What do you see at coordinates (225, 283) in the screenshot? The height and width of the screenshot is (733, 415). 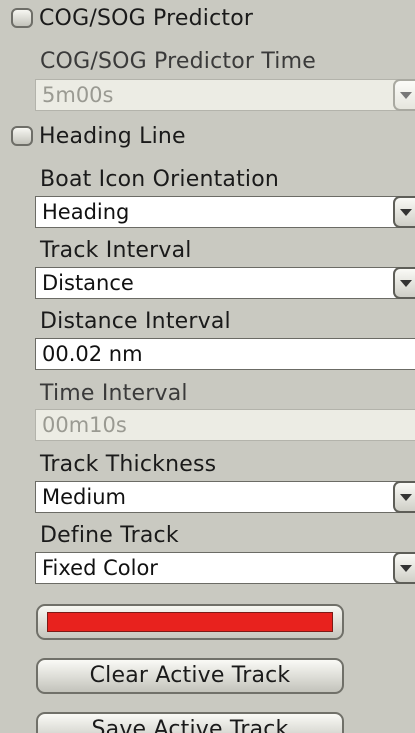 I see `track-interval-select: Distance` at bounding box center [225, 283].